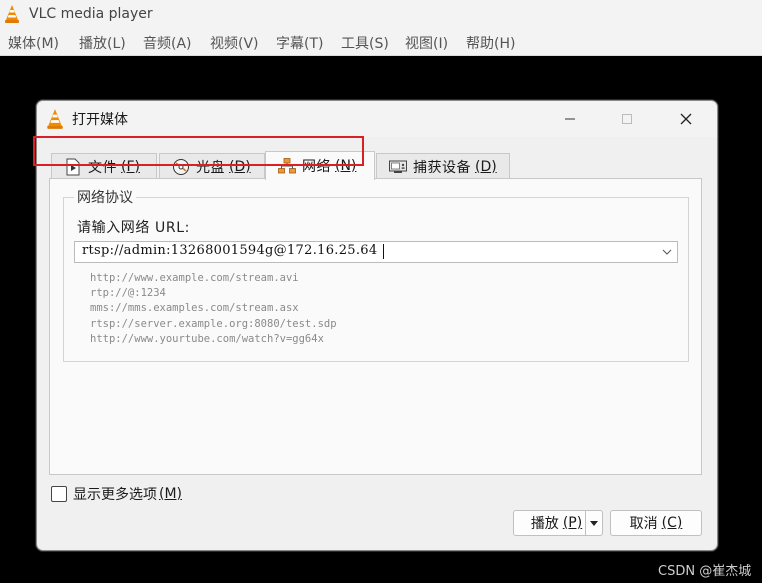 The width and height of the screenshot is (762, 583). Describe the element at coordinates (73, 167) in the screenshot. I see `file-play-icon` at that location.